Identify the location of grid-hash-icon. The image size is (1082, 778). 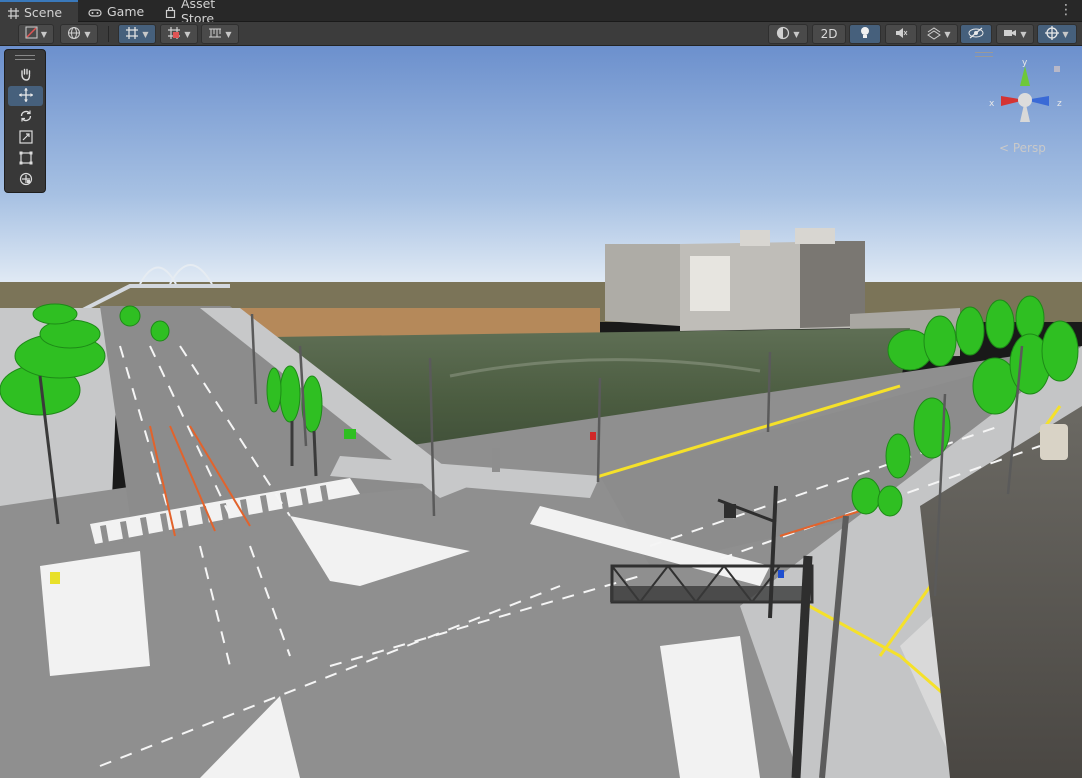
(13, 13).